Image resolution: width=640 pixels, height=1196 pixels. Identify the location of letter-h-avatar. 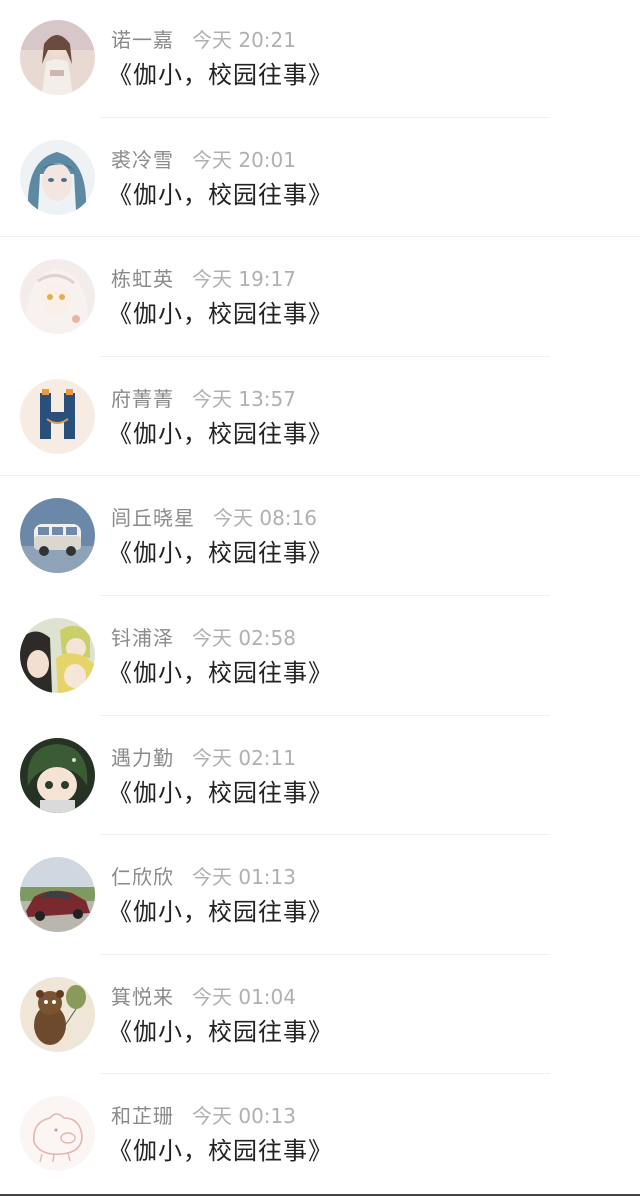
(57, 416).